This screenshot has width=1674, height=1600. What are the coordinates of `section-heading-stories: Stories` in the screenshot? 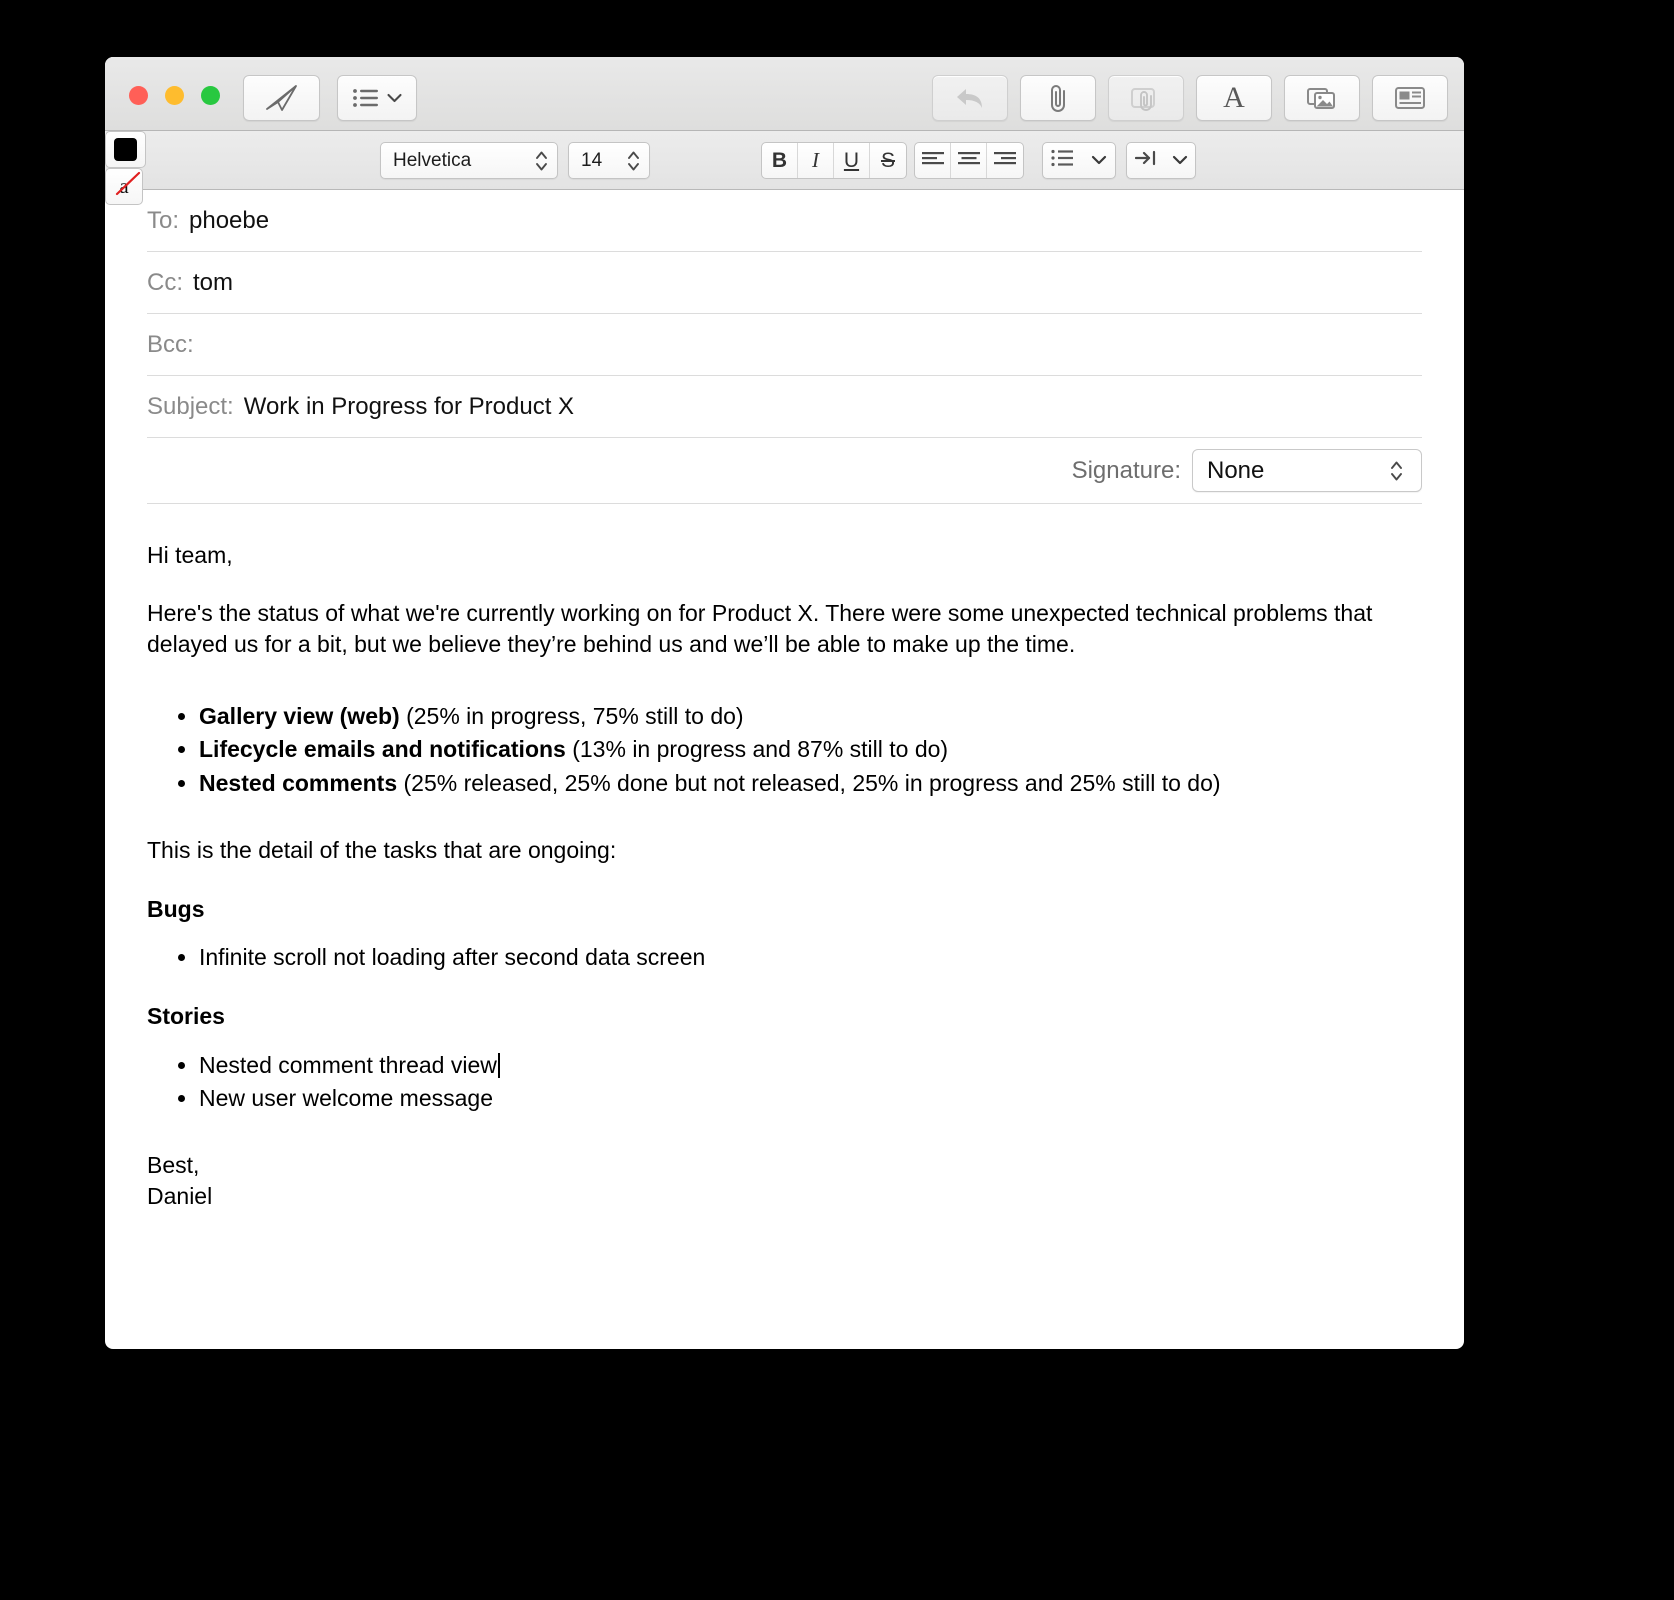 It's located at (186, 1016).